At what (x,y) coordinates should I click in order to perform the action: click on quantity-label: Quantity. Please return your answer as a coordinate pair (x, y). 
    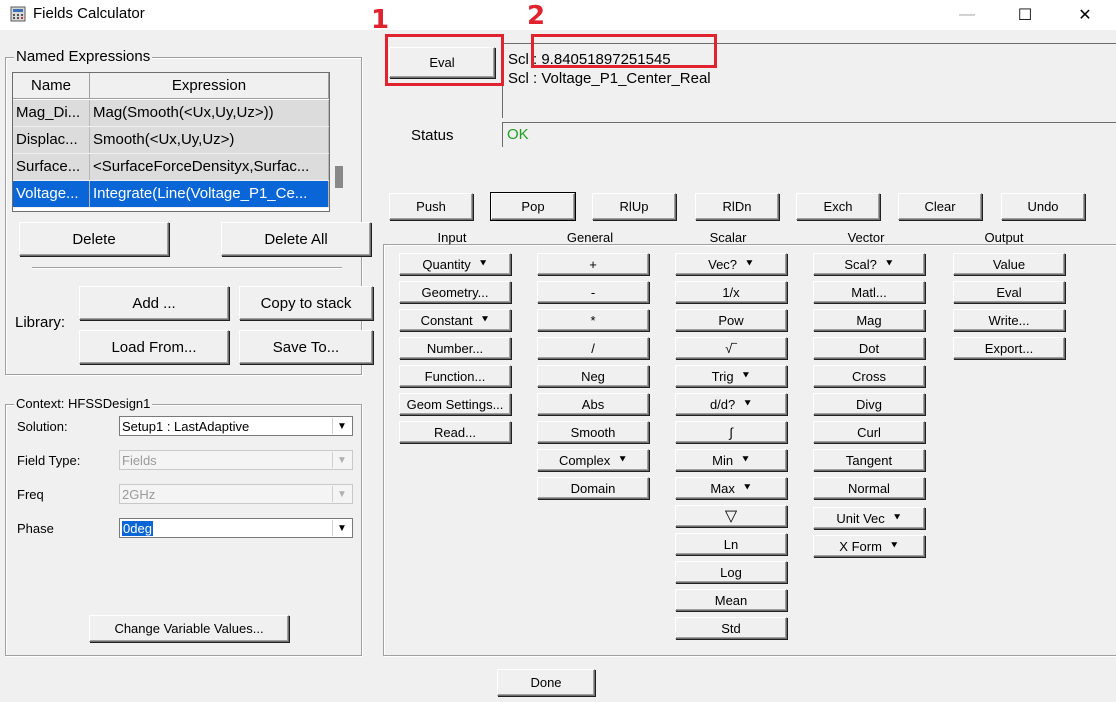
    Looking at the image, I should click on (446, 264).